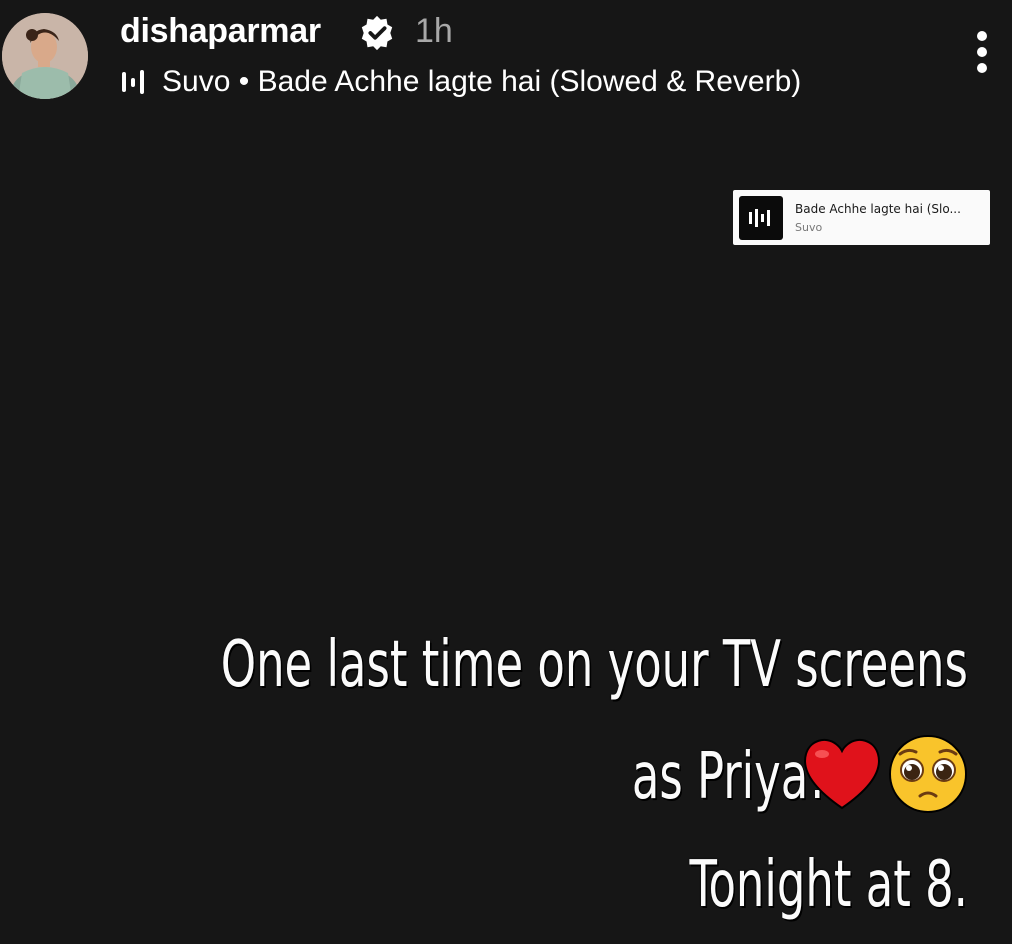  I want to click on music-sticker: Bade Achhe lagte hai (Slo... Suvo, so click(861, 217).